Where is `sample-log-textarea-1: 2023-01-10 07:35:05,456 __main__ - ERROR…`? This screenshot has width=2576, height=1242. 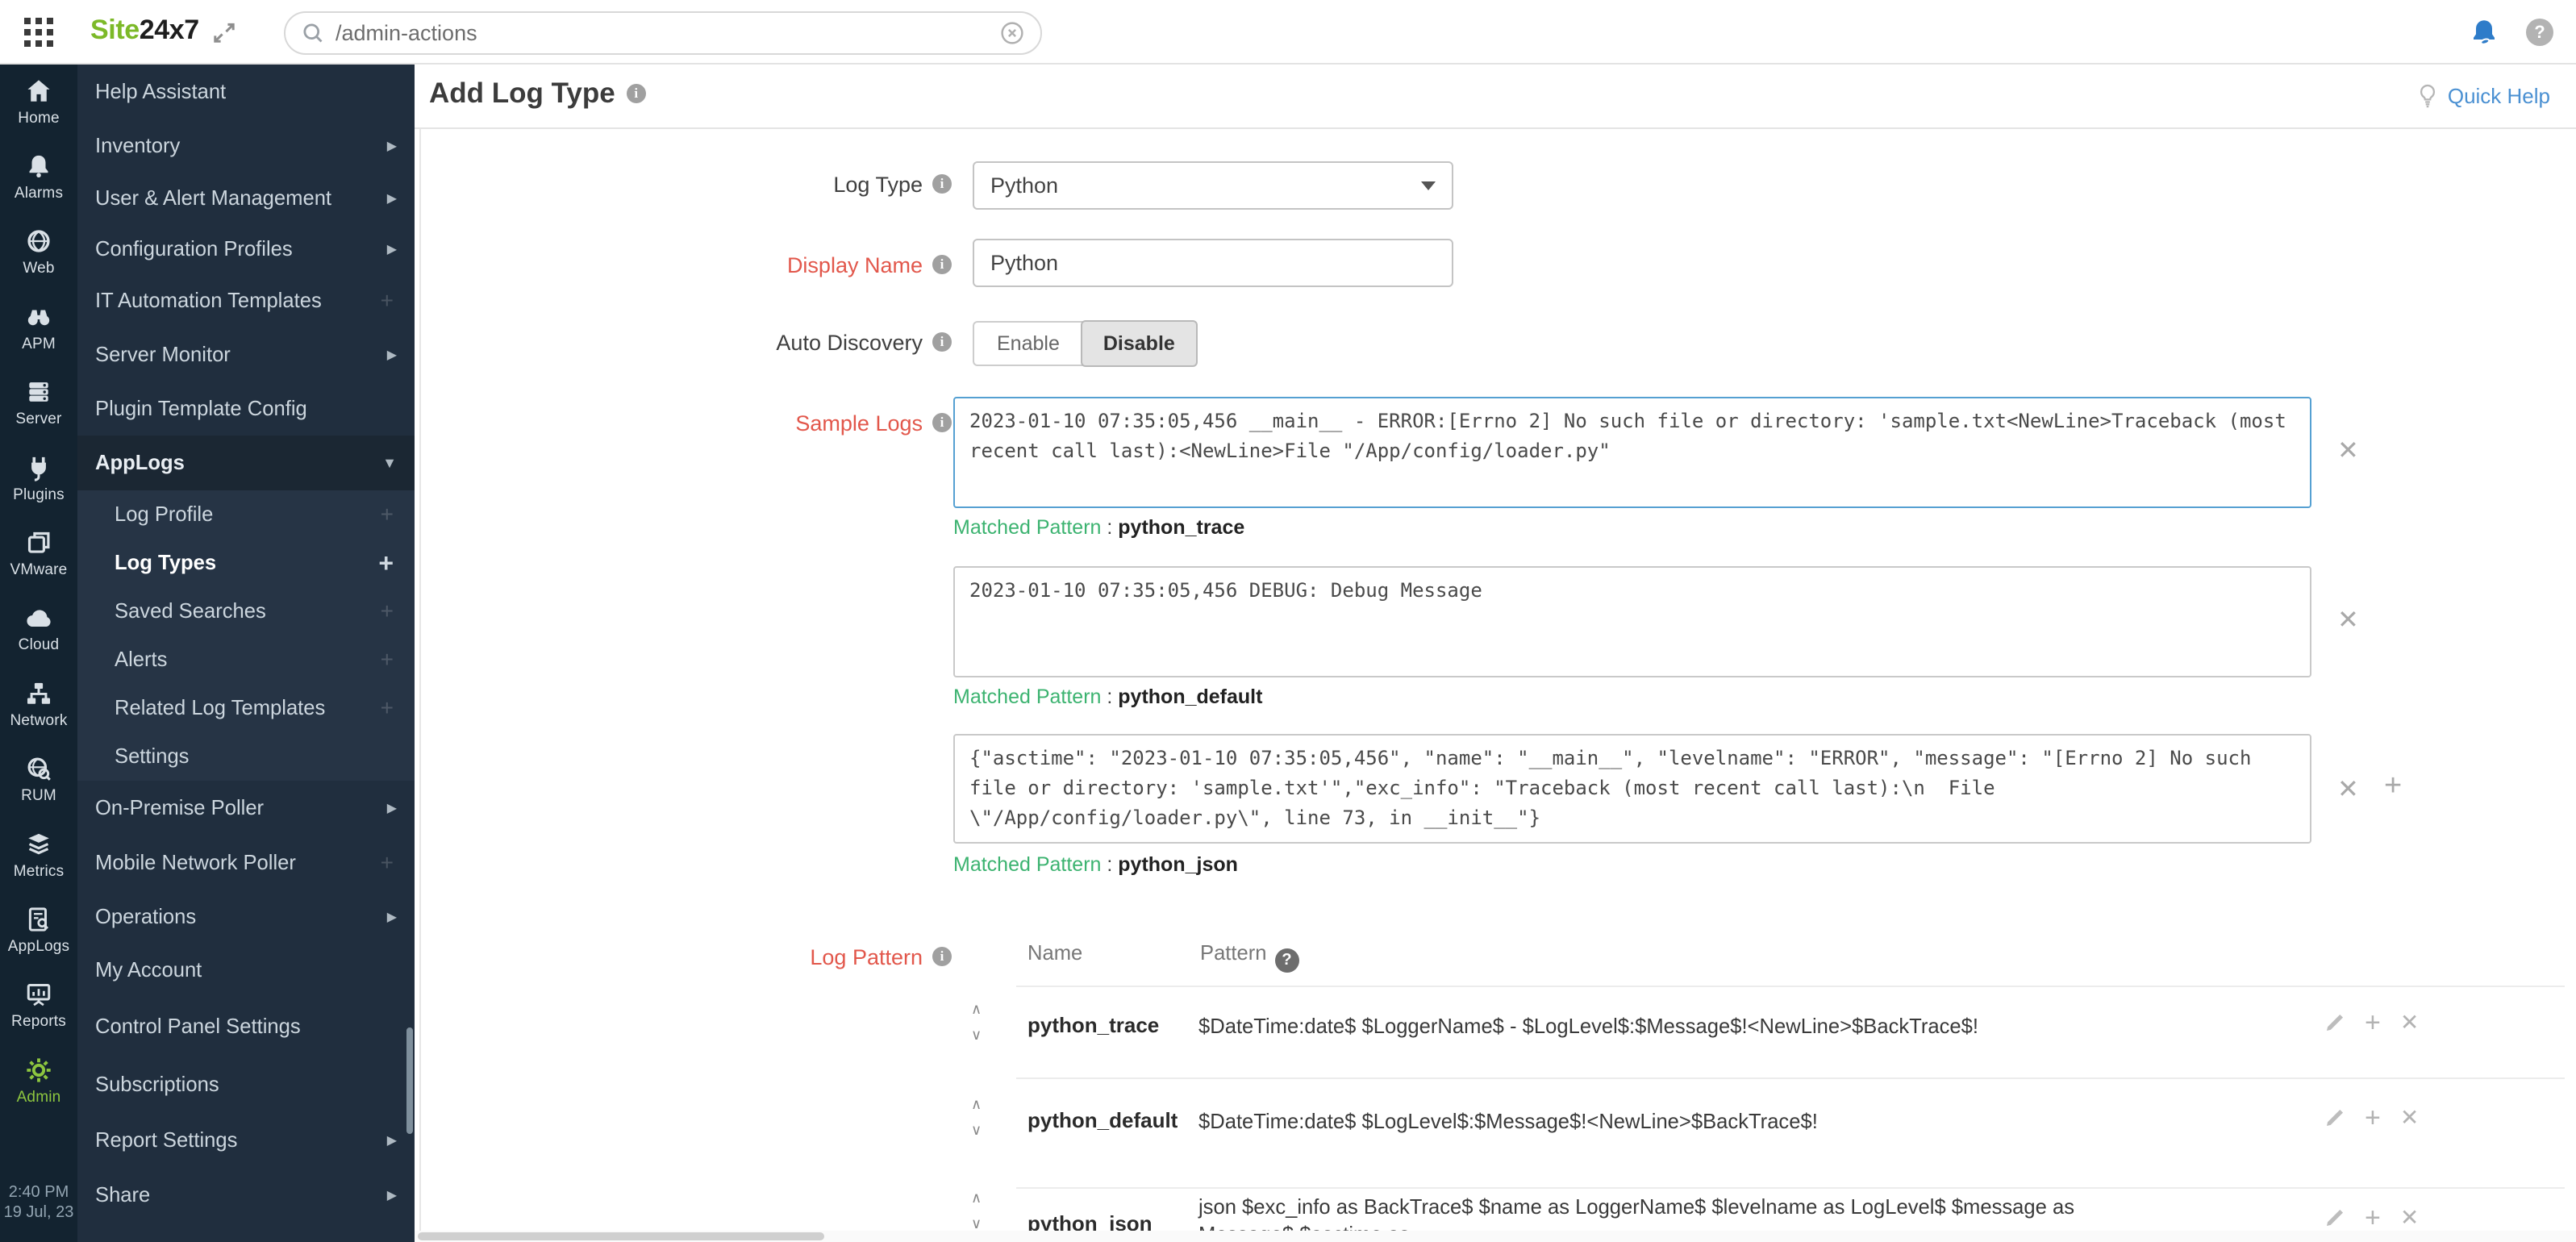
sample-log-textarea-1: 2023-01-10 07:35:05,456 __main__ - ERROR… is located at coordinates (1632, 452).